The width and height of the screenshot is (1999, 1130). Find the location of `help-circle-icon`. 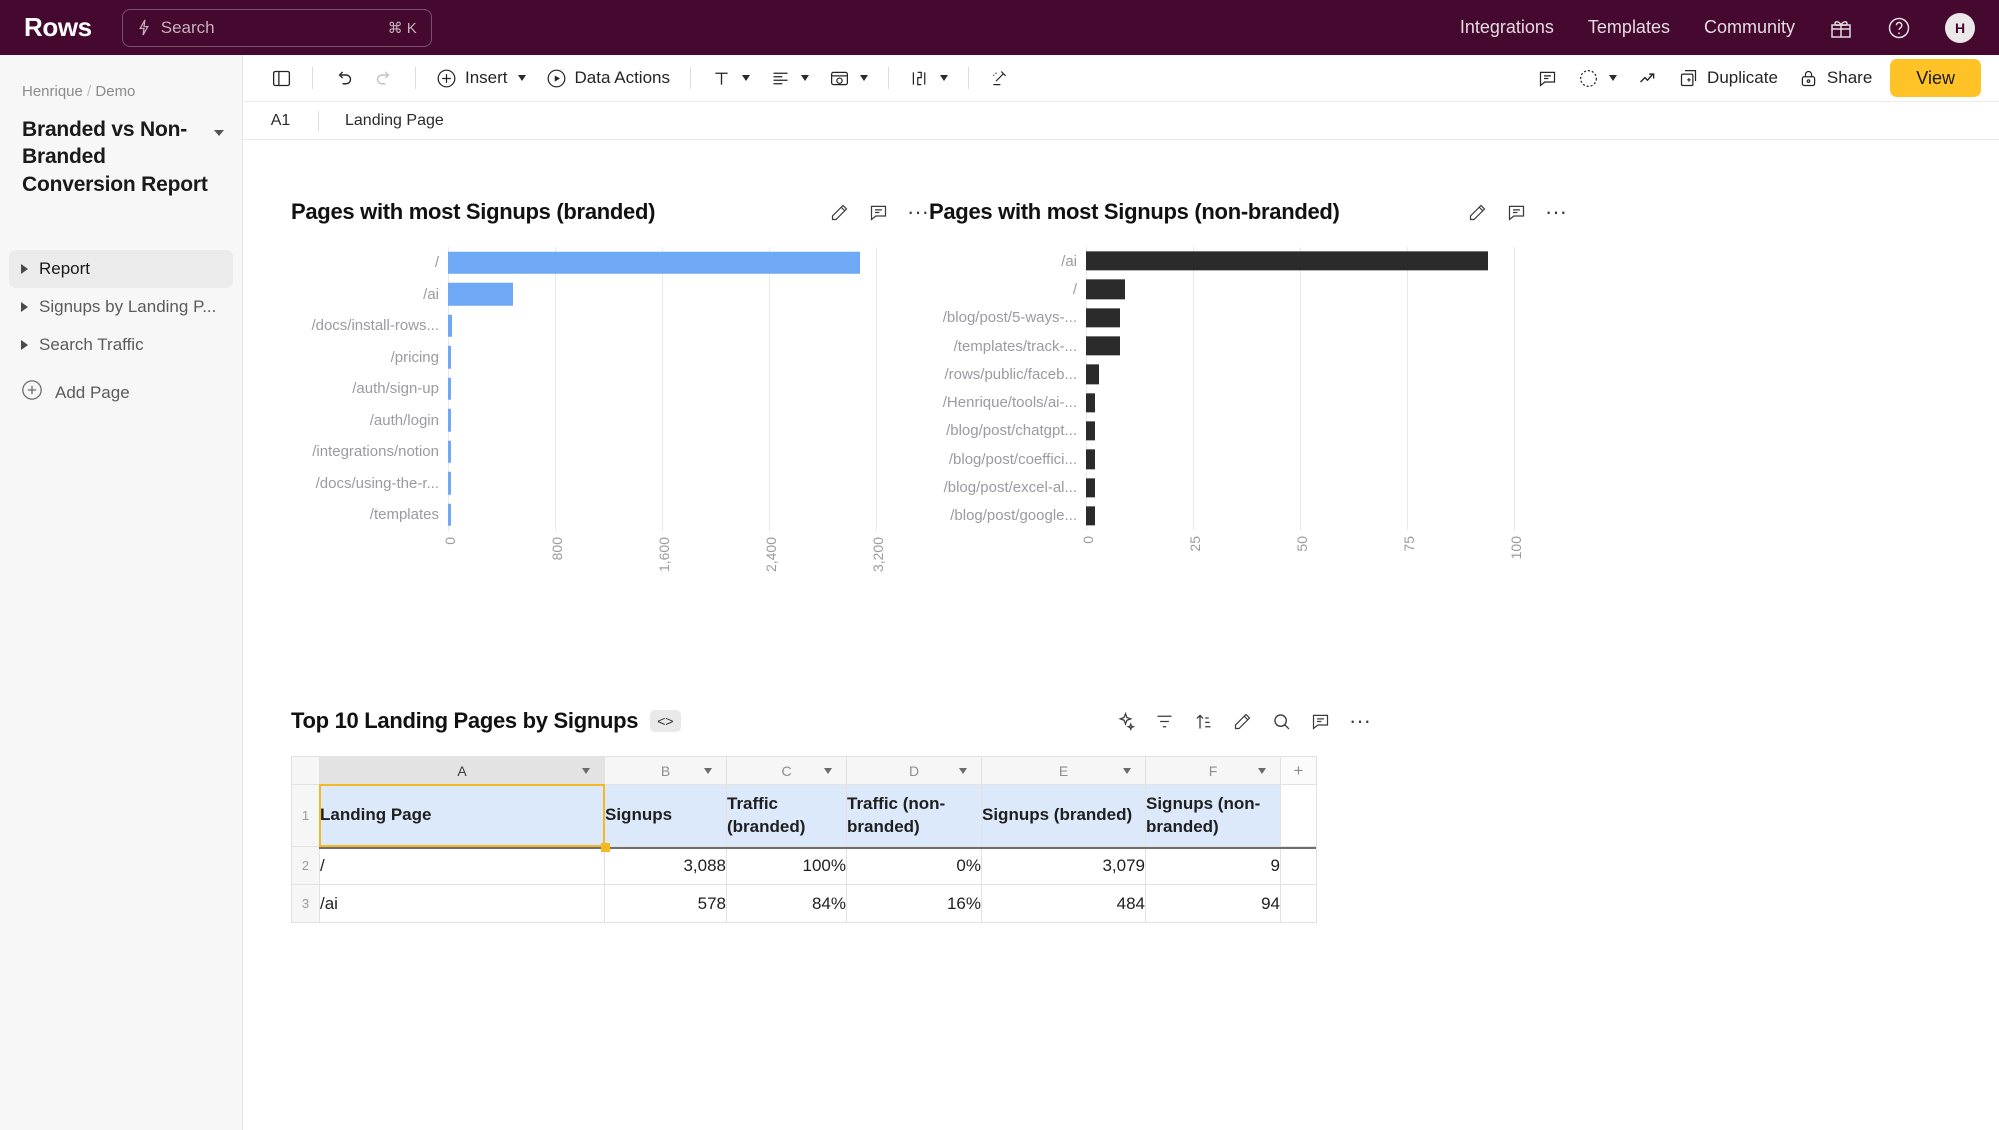

help-circle-icon is located at coordinates (1899, 28).